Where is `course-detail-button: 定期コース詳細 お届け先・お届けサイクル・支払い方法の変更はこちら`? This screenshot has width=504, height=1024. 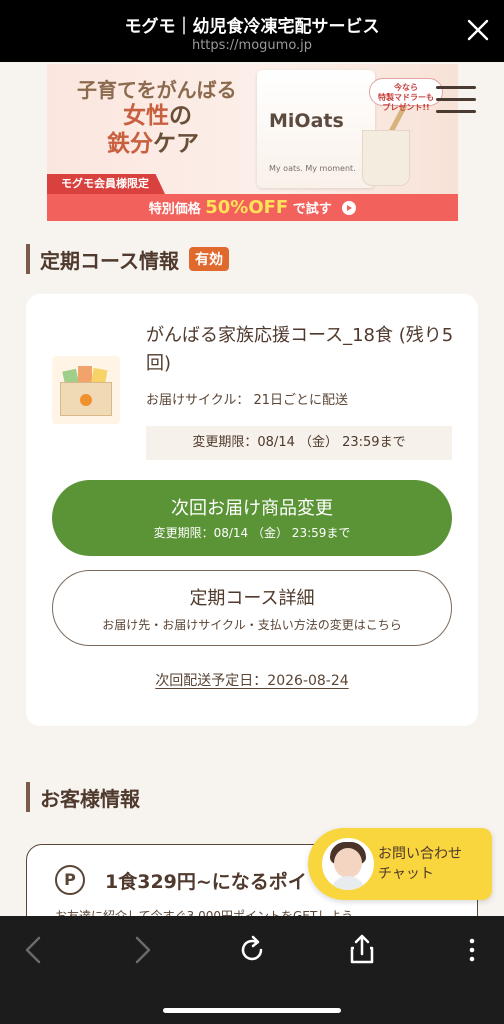 course-detail-button: 定期コース詳細 お届け先・お届けサイクル・支払い方法の変更はこちら is located at coordinates (252, 608).